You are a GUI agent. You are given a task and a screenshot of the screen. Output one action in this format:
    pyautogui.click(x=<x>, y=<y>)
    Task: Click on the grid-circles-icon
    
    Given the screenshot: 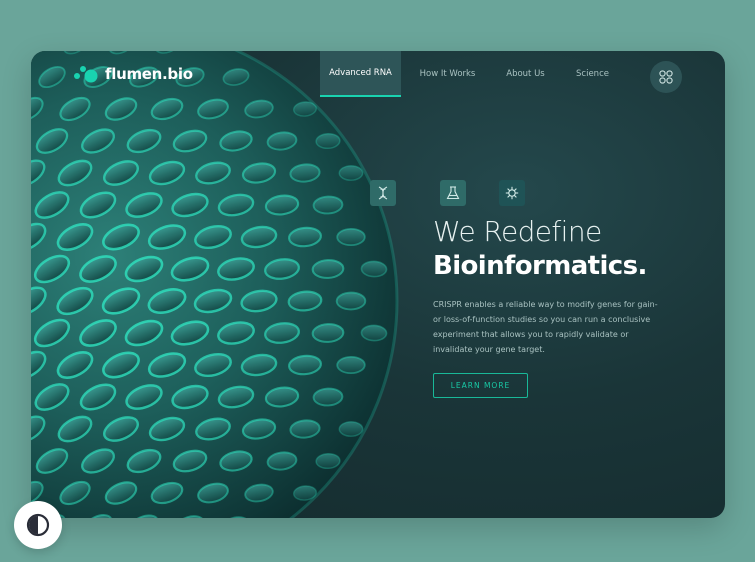 What is the action you would take?
    pyautogui.click(x=666, y=77)
    